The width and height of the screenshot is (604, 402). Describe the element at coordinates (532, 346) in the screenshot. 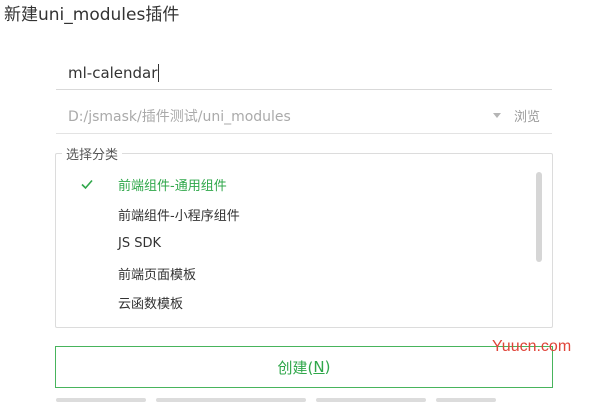

I see `watermark: Yuucn.com` at that location.